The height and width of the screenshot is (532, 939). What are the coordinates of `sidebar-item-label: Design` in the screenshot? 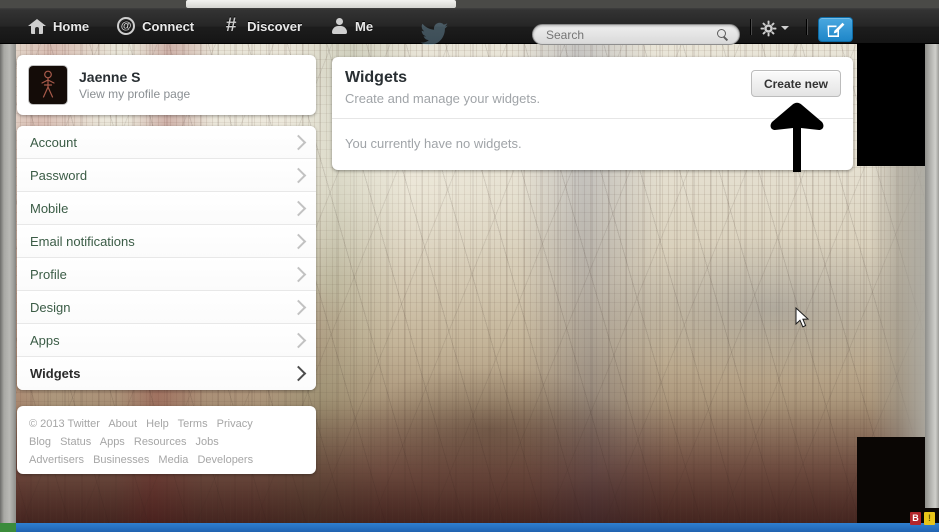 It's located at (50, 307).